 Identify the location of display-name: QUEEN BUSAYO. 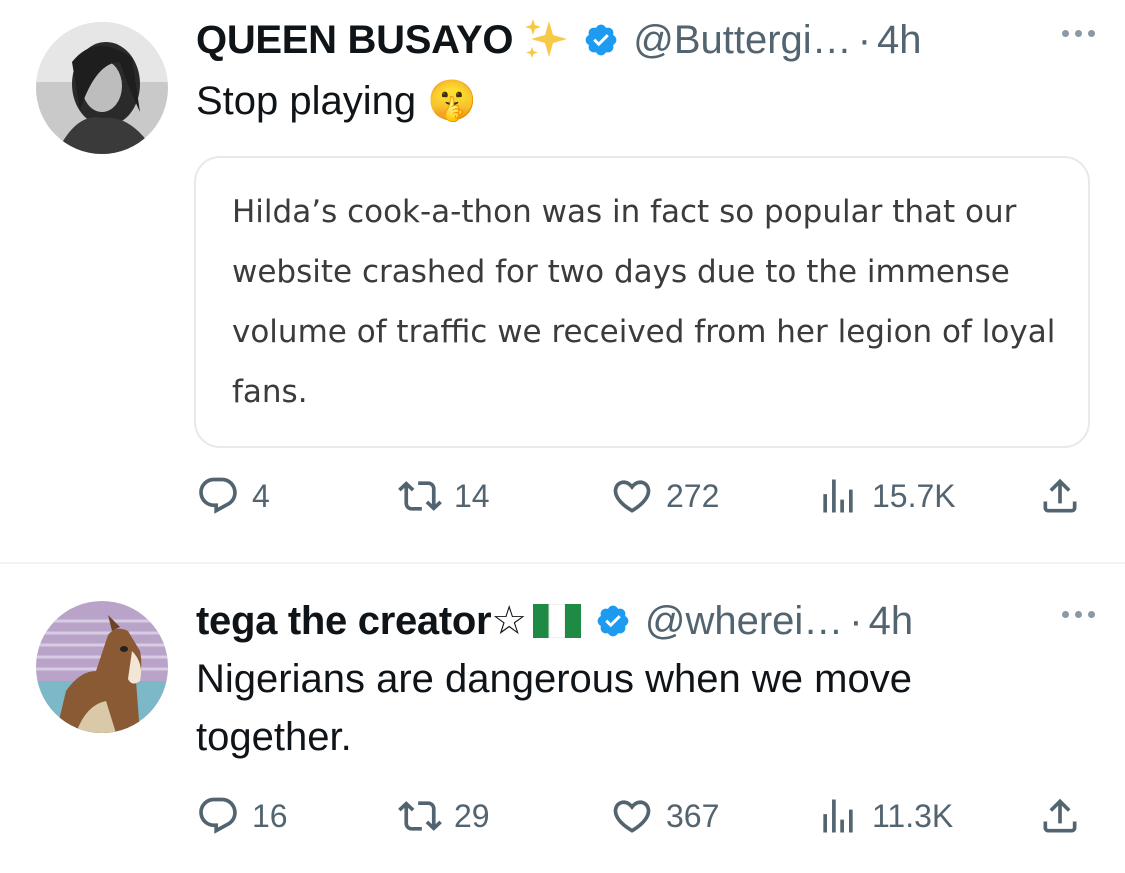
(355, 40).